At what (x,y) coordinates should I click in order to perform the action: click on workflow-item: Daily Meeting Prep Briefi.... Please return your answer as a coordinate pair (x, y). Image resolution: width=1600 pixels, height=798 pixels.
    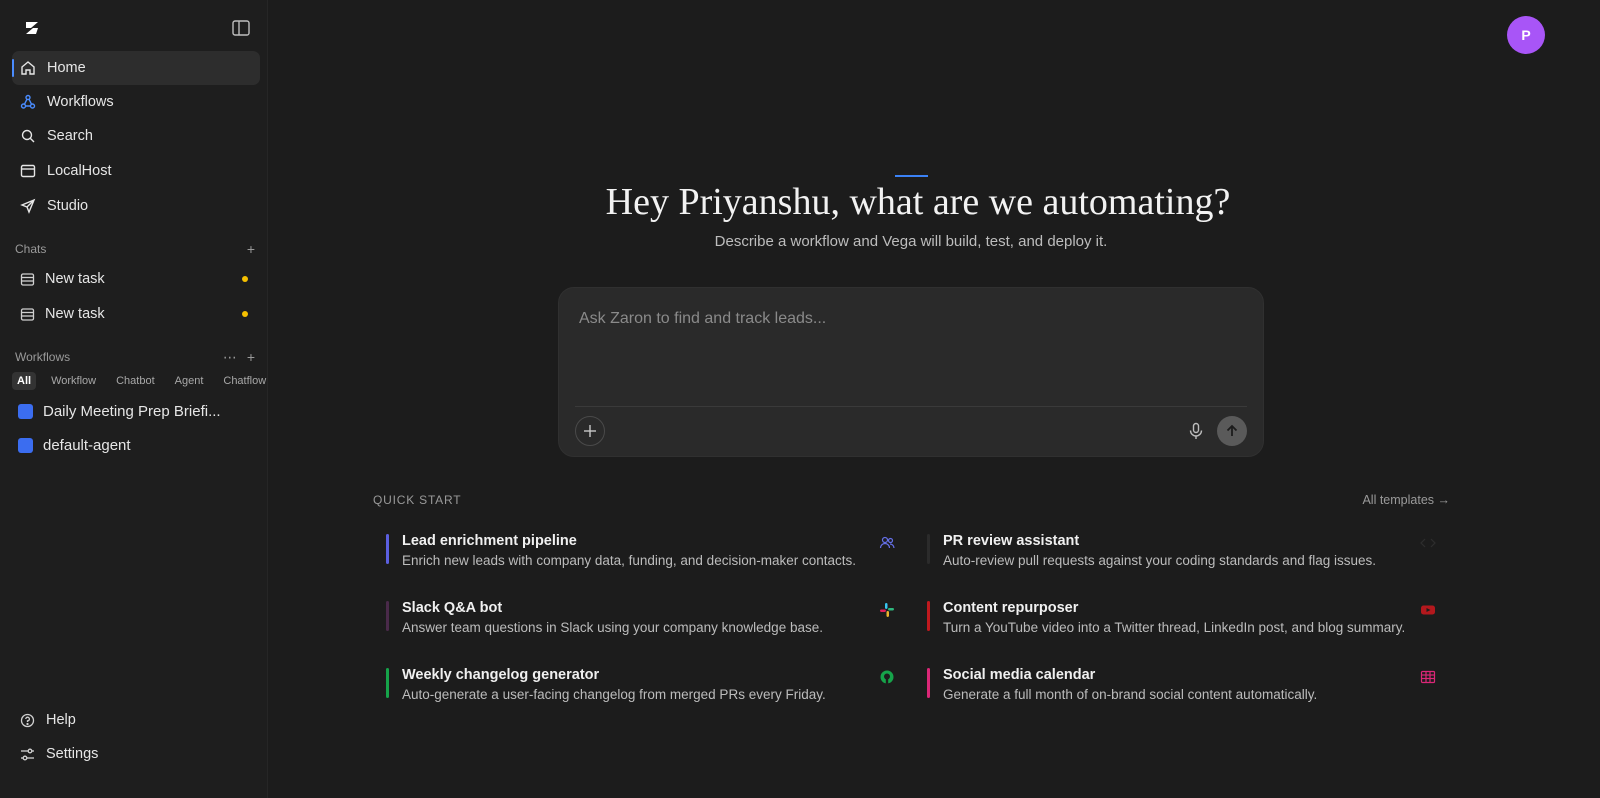
    Looking at the image, I should click on (138, 411).